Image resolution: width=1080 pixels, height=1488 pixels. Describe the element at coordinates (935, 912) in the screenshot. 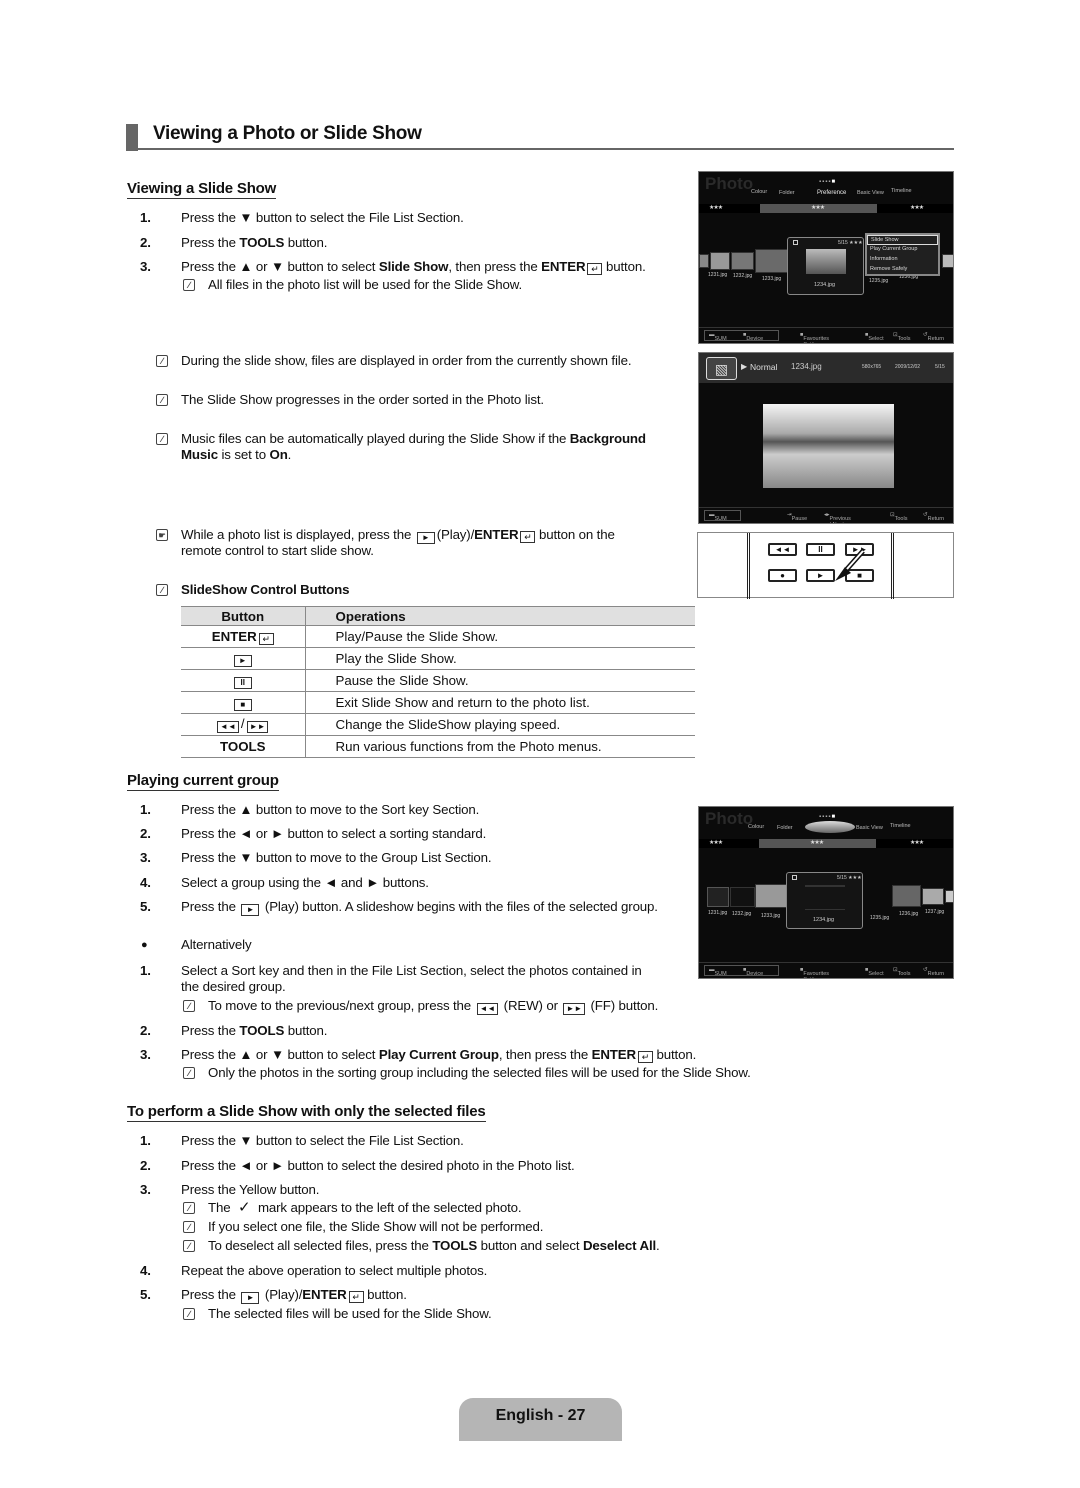

I see `file-name: 1237.jpg` at that location.